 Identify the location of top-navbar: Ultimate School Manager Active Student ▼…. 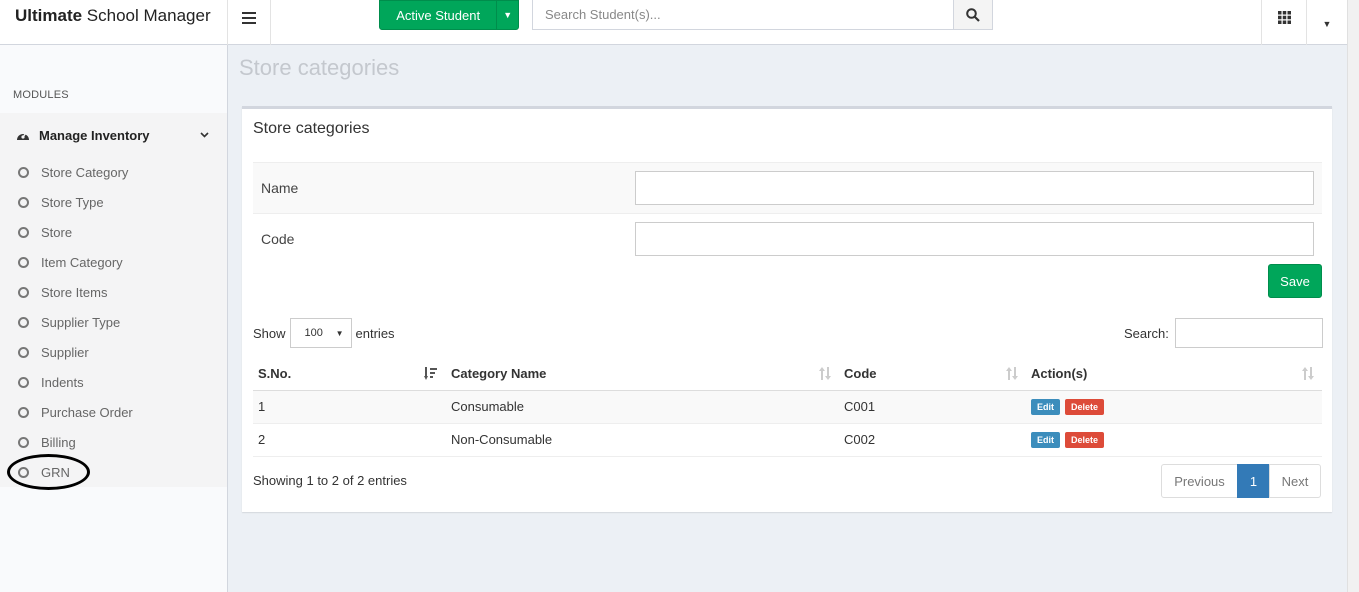
(679, 22).